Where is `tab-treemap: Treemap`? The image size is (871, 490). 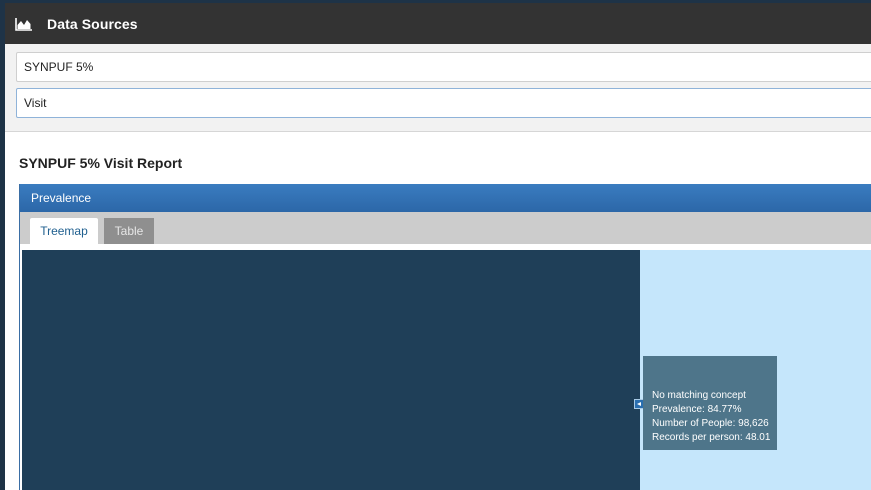
tab-treemap: Treemap is located at coordinates (64, 231).